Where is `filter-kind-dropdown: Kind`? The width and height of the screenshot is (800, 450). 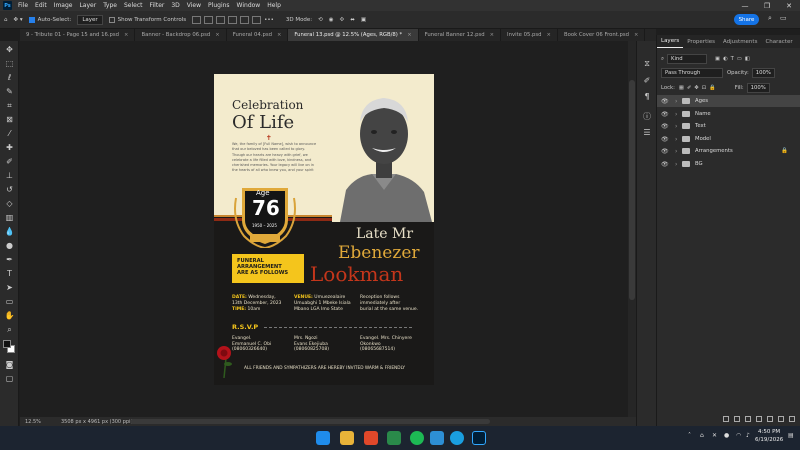 filter-kind-dropdown: Kind is located at coordinates (686, 59).